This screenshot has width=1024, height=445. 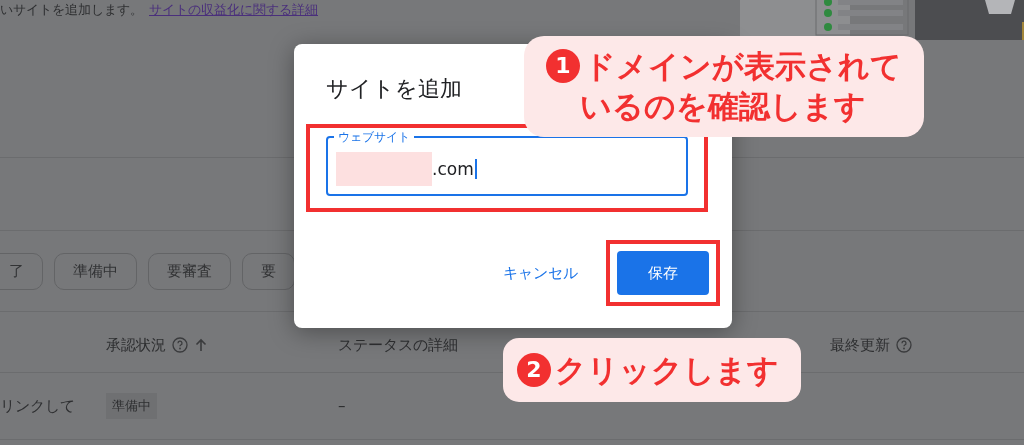 I want to click on annotation-text: いるのを確認します, so click(x=723, y=107).